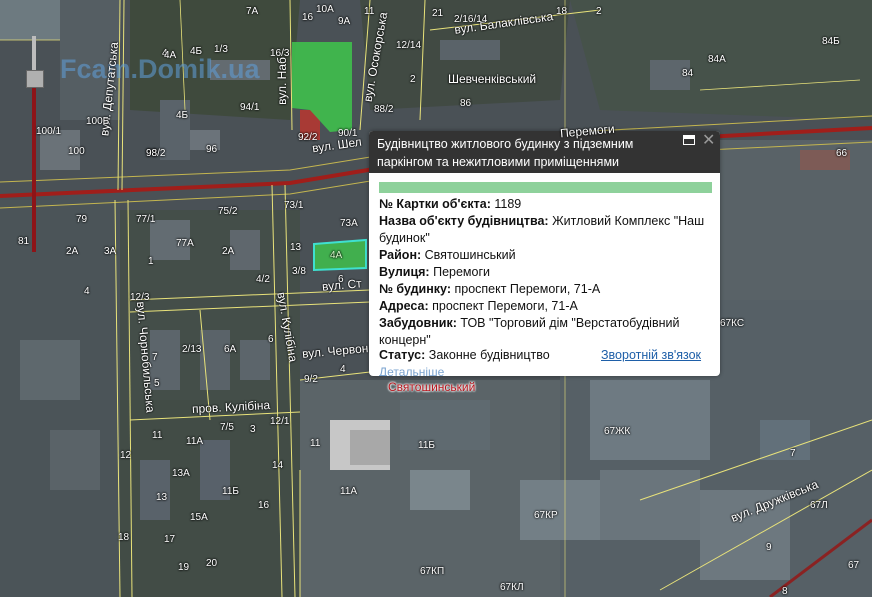 Image resolution: width=872 pixels, height=597 pixels. I want to click on field-label: Район:, so click(400, 255).